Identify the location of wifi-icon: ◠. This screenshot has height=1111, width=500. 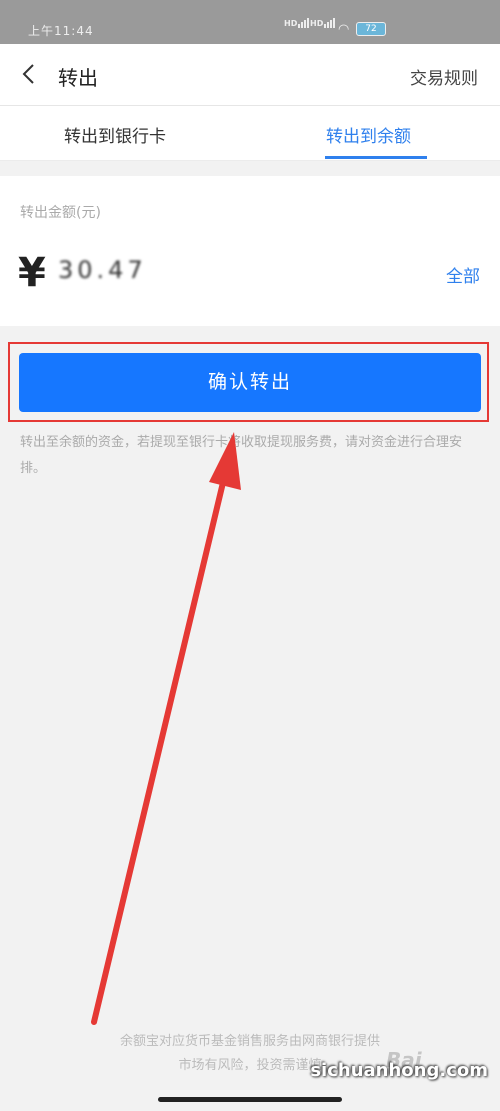
(344, 29).